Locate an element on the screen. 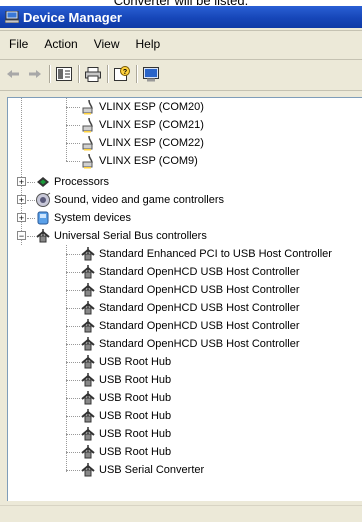 The width and height of the screenshot is (362, 522). tree-item-label: VLINX ESP (COM22) is located at coordinates (151, 143).